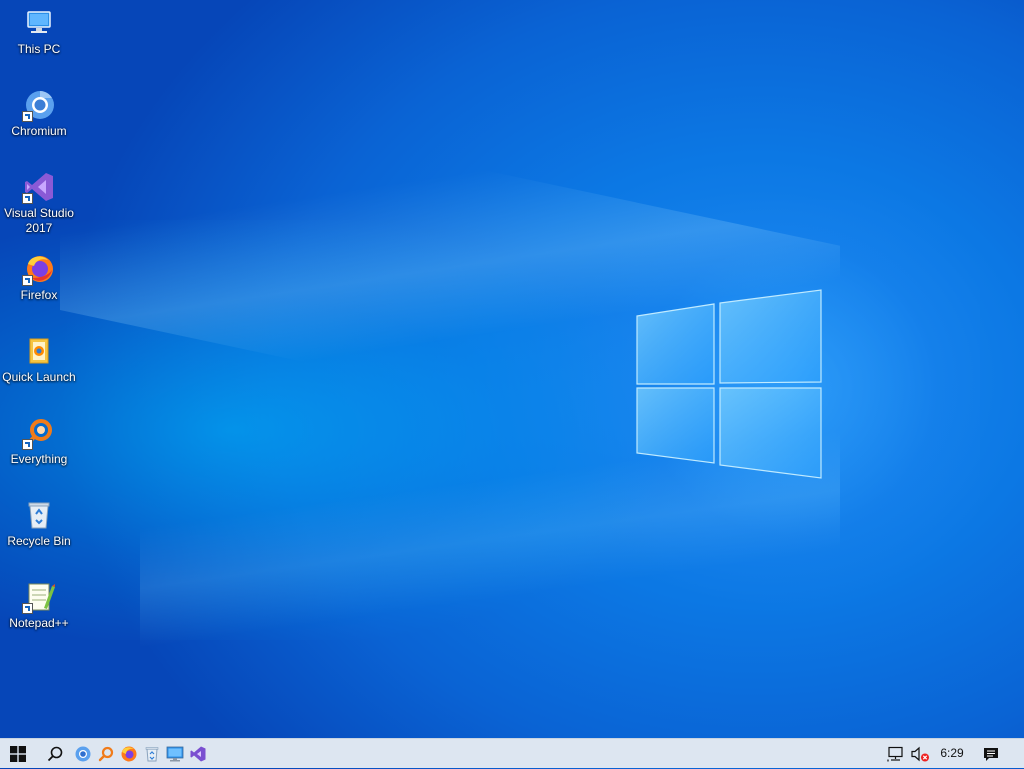 Image resolution: width=1024 pixels, height=769 pixels. What do you see at coordinates (39, 541) in the screenshot?
I see `desktop-icon-label: Recycle Bin` at bounding box center [39, 541].